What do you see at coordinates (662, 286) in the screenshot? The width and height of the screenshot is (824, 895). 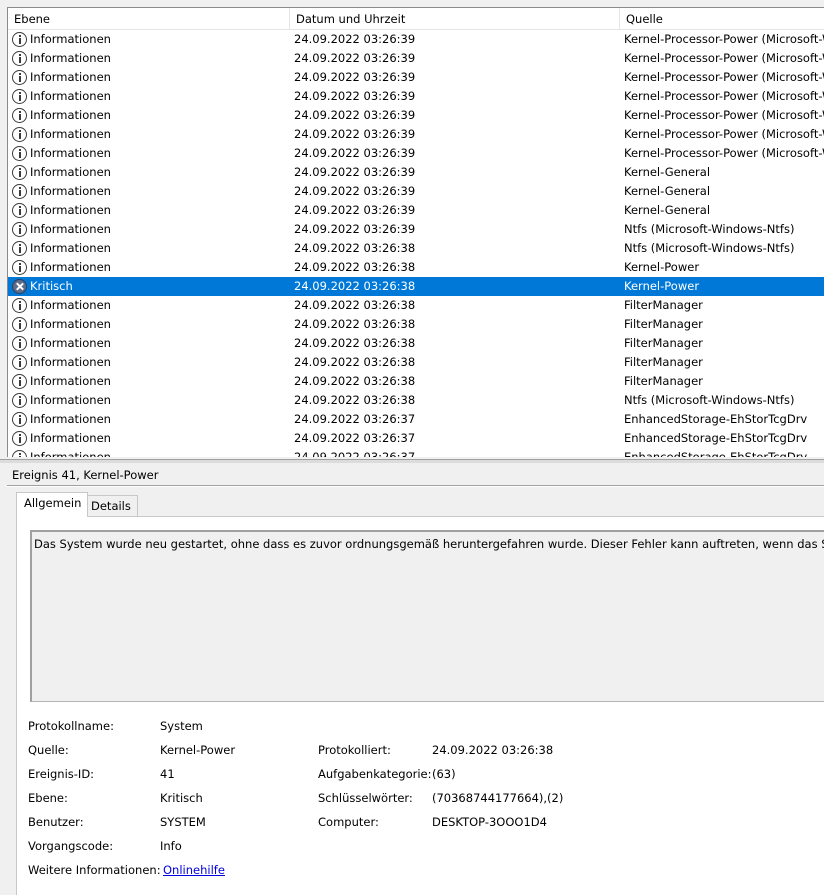 I see `event-source: Kernel-Power` at bounding box center [662, 286].